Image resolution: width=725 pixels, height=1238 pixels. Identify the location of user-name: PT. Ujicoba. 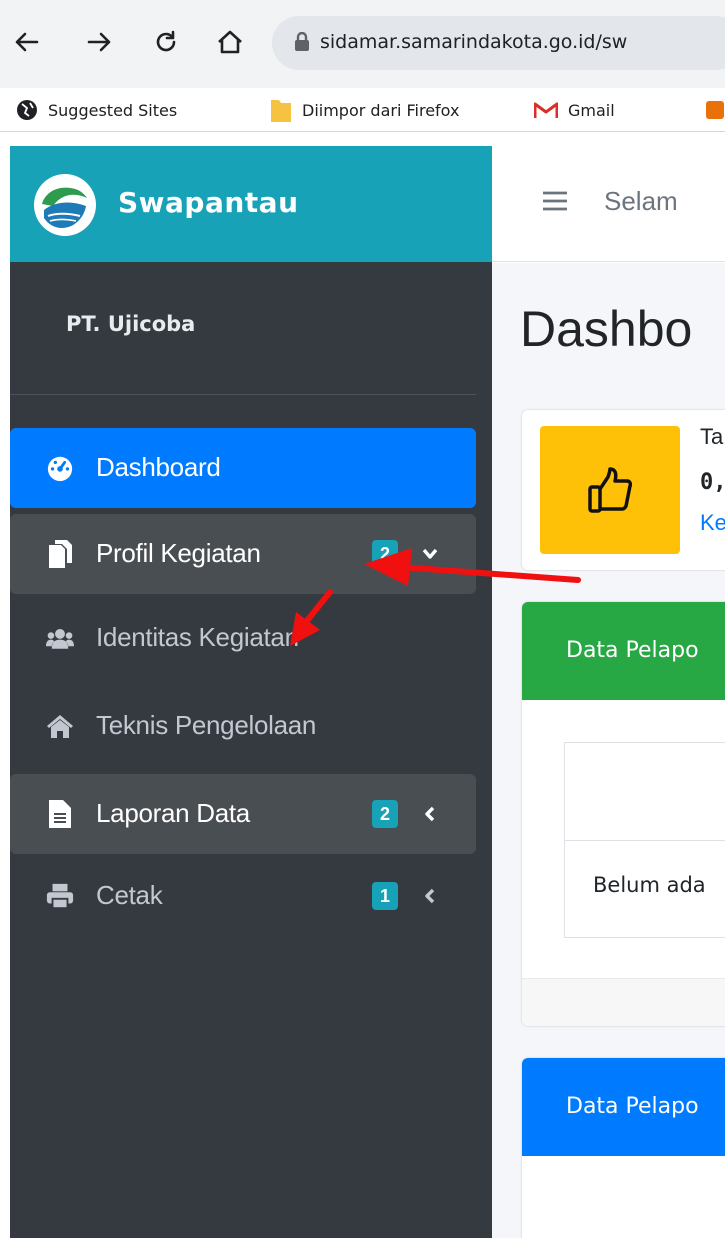
(130, 324).